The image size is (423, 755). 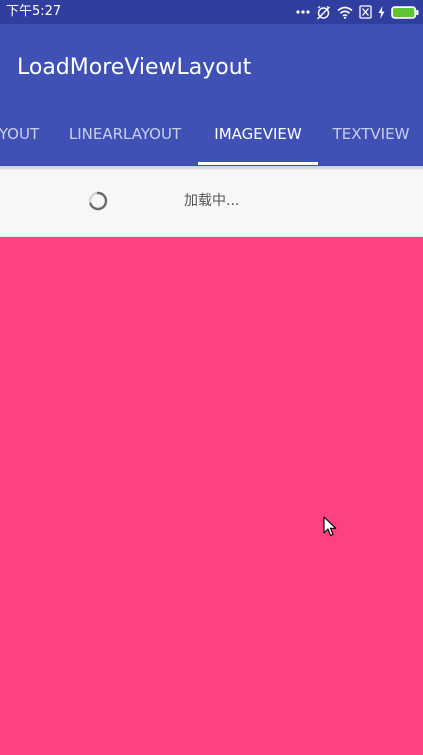 I want to click on tab-bar: YOUT LINEARLAYOUT IMAGEVIEW TEXTVIEW, so click(x=211, y=139).